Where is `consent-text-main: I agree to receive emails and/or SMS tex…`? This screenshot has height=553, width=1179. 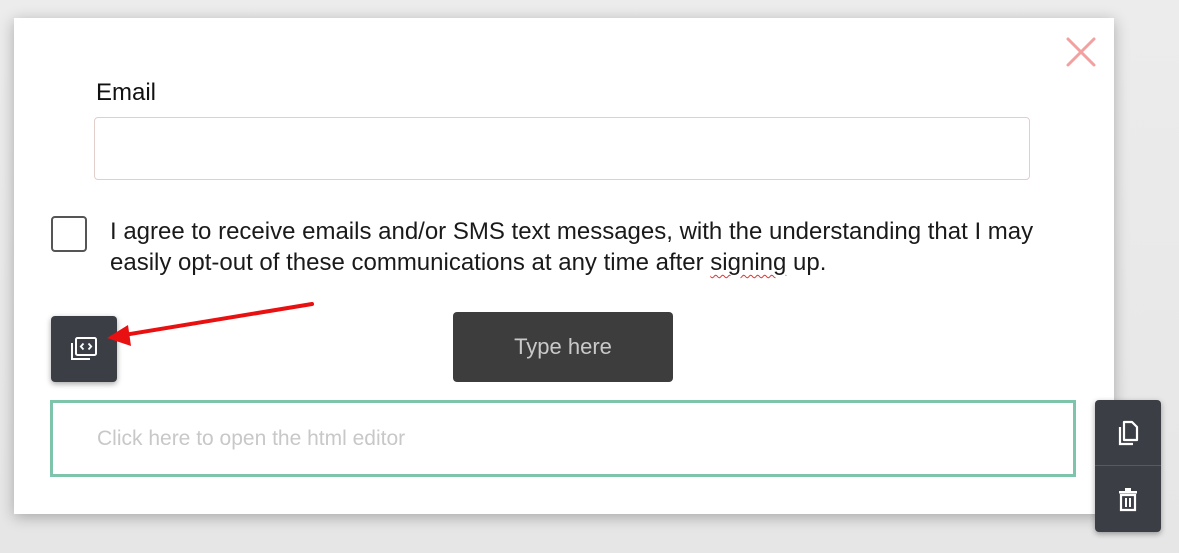
consent-text-main: I agree to receive emails and/or SMS tex… is located at coordinates (572, 247).